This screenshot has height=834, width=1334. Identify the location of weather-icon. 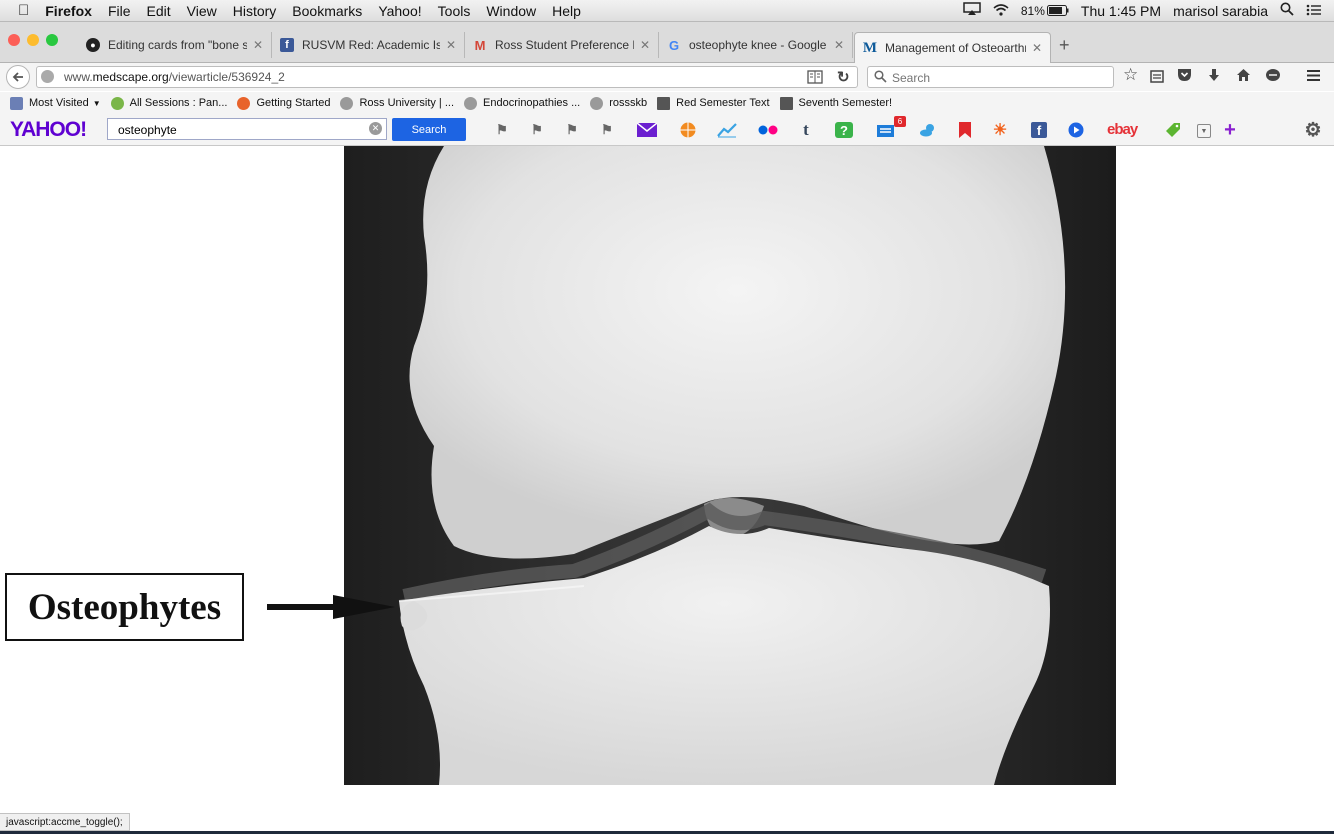
(928, 130).